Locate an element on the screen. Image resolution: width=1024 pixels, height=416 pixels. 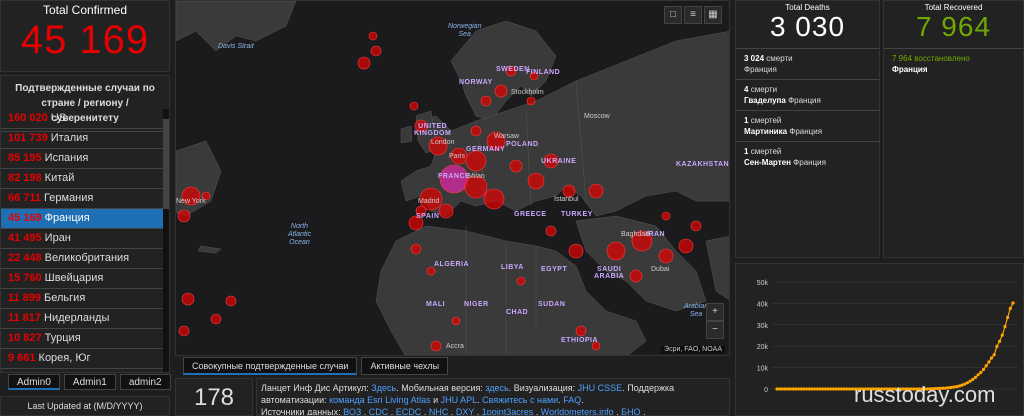
sea-label: Norwegian Sea is located at coordinates (465, 30).